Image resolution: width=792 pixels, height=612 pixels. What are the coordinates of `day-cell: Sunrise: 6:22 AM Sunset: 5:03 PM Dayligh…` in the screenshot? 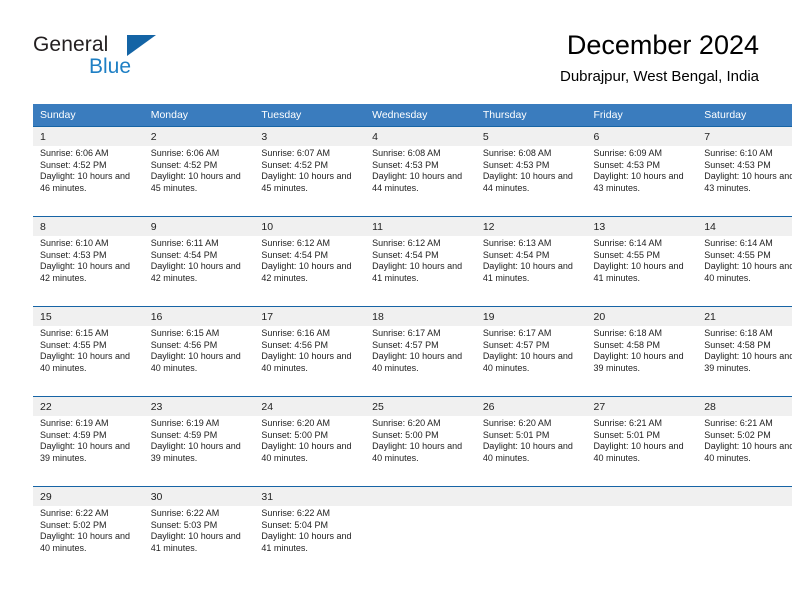 It's located at (199, 541).